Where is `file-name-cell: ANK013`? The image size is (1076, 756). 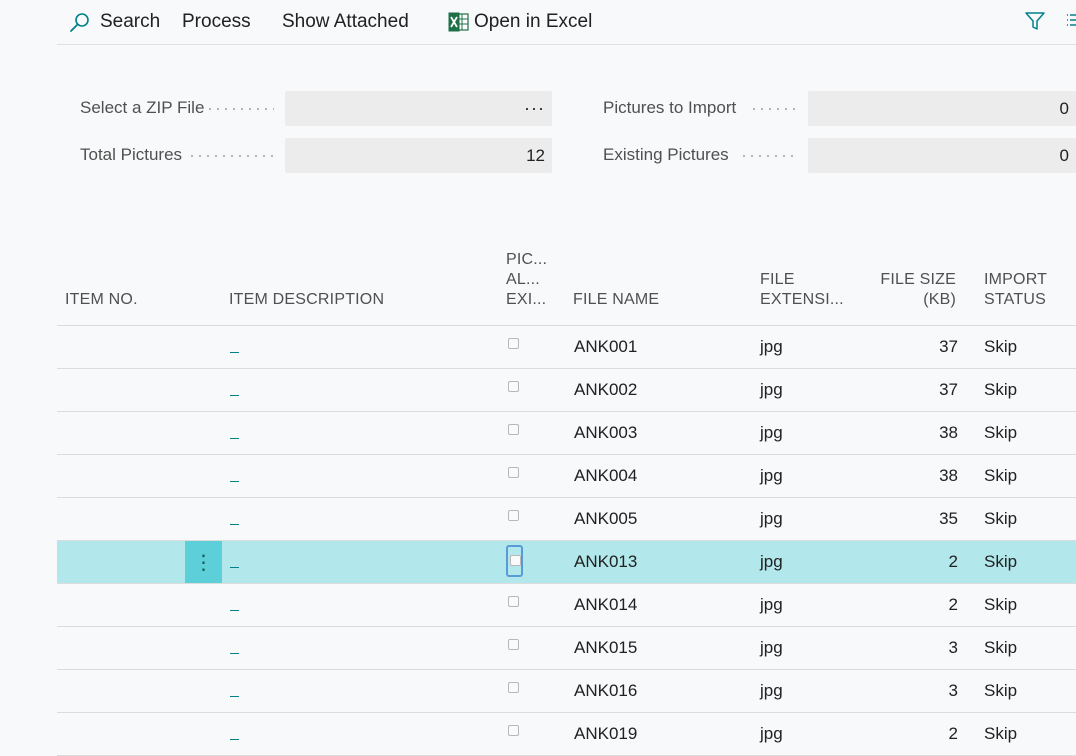 file-name-cell: ANK013 is located at coordinates (606, 561).